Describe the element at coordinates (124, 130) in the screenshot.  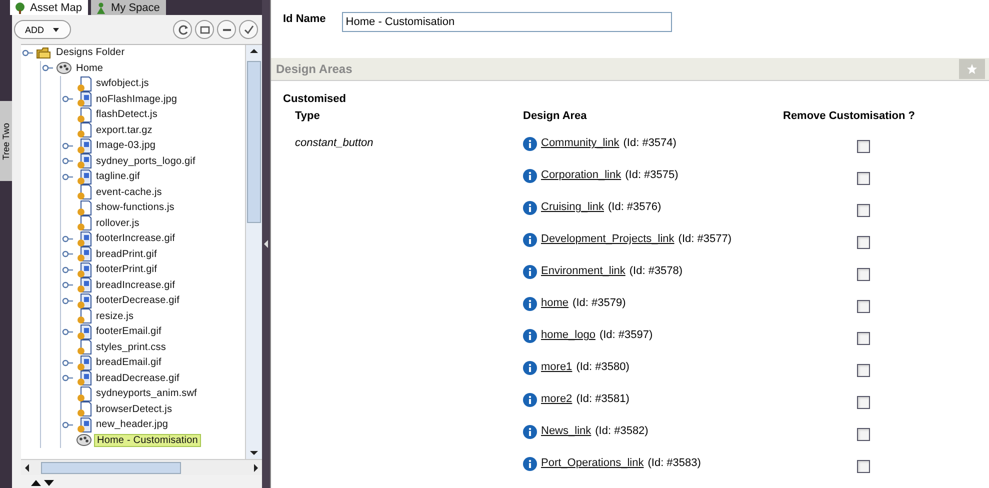
I see `tree-item: export.tar.gz` at that location.